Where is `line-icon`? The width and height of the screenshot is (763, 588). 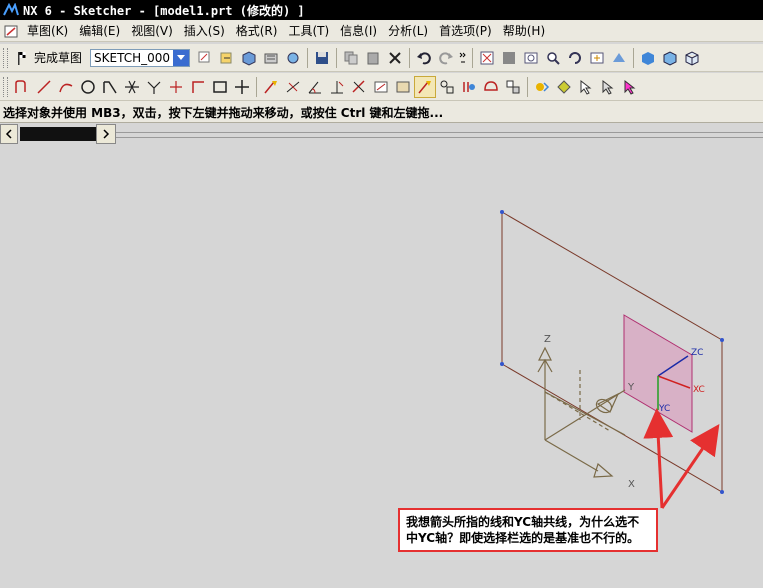
line-icon is located at coordinates (44, 87).